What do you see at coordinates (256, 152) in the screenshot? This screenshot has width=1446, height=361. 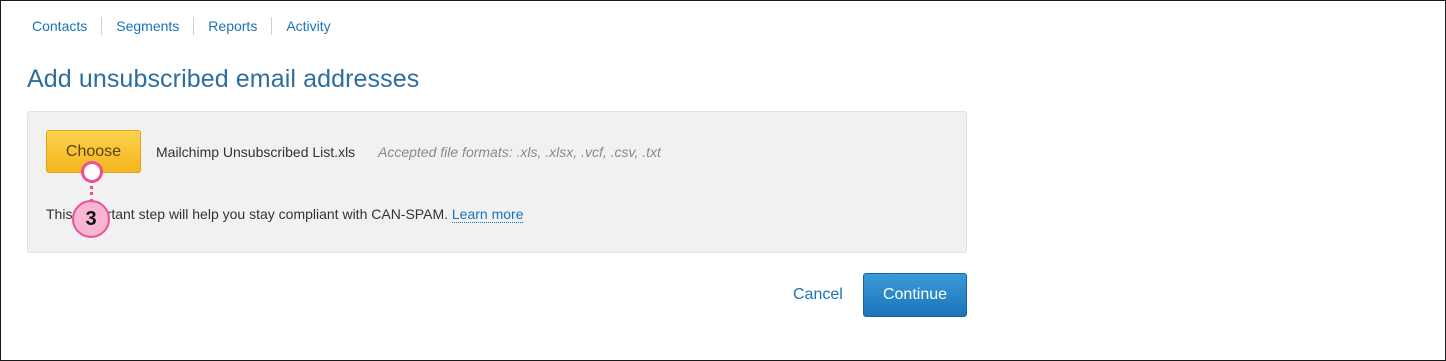 I see `selected-file-name: Mailchimp Unsubscribed List.xls` at bounding box center [256, 152].